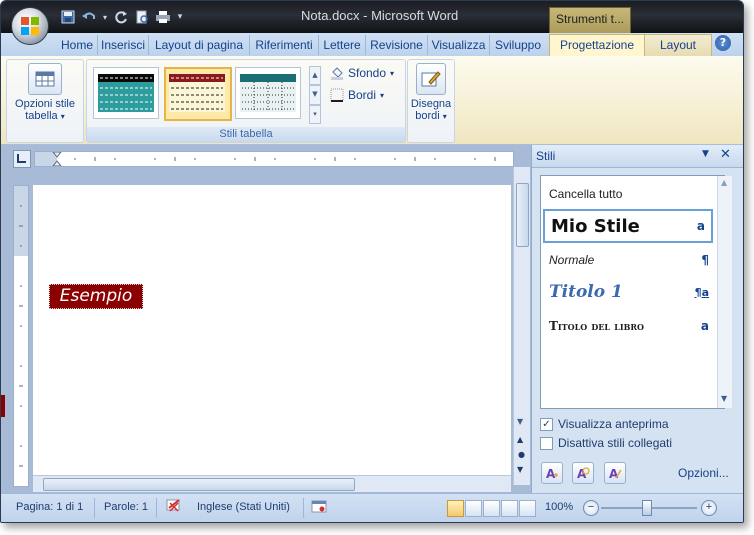 The height and width of the screenshot is (535, 754). I want to click on tab-selector-icon, so click(22, 159).